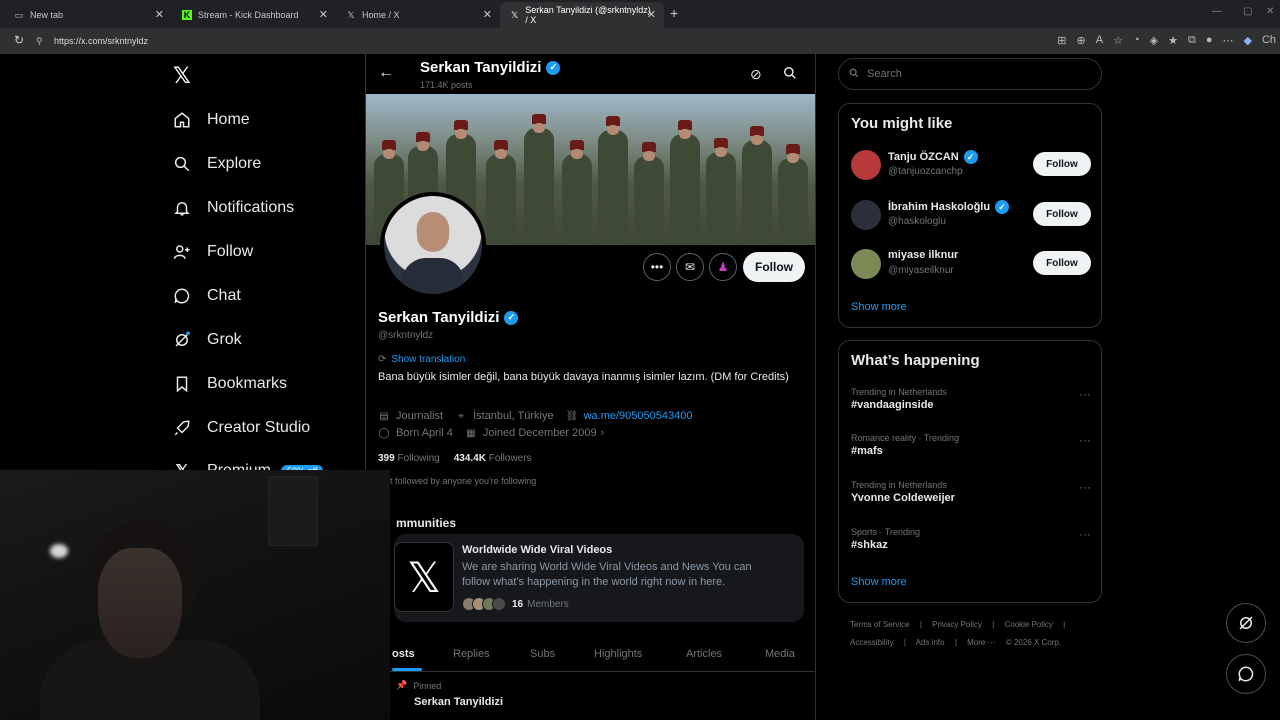  I want to click on nav-grok: Grok, so click(207, 340).